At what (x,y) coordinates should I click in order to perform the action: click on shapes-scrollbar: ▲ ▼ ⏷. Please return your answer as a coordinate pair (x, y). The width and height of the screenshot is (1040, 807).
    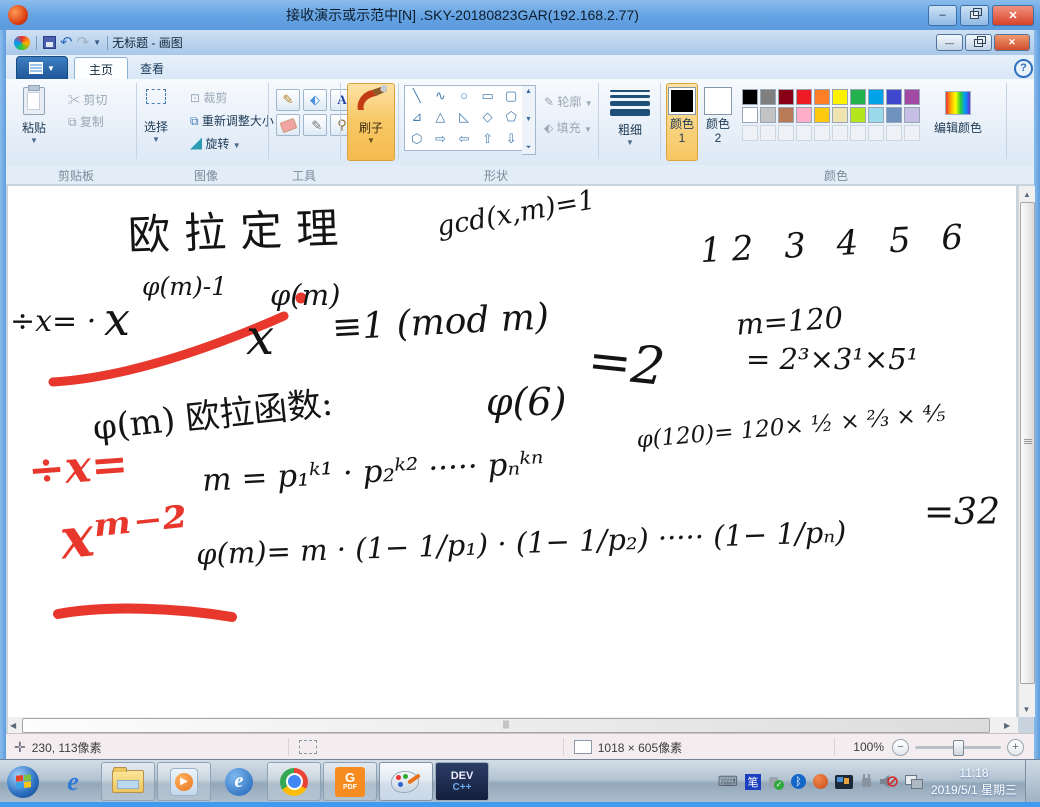
    Looking at the image, I should click on (529, 120).